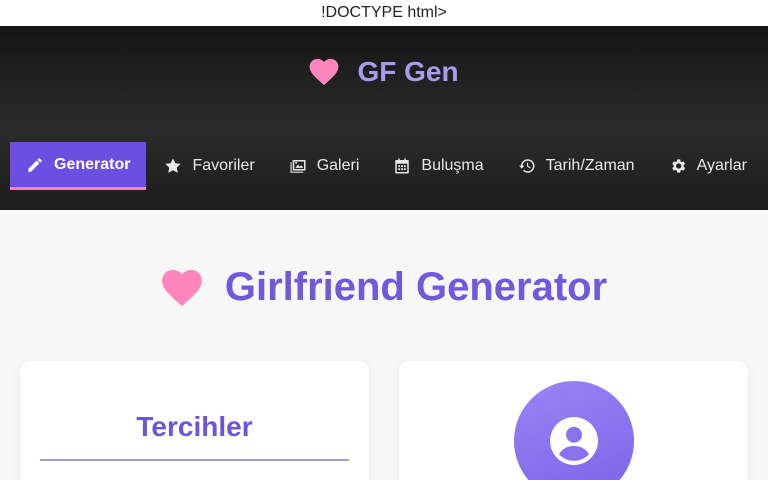 The height and width of the screenshot is (480, 768). I want to click on brand-title: GF Gen, so click(408, 71).